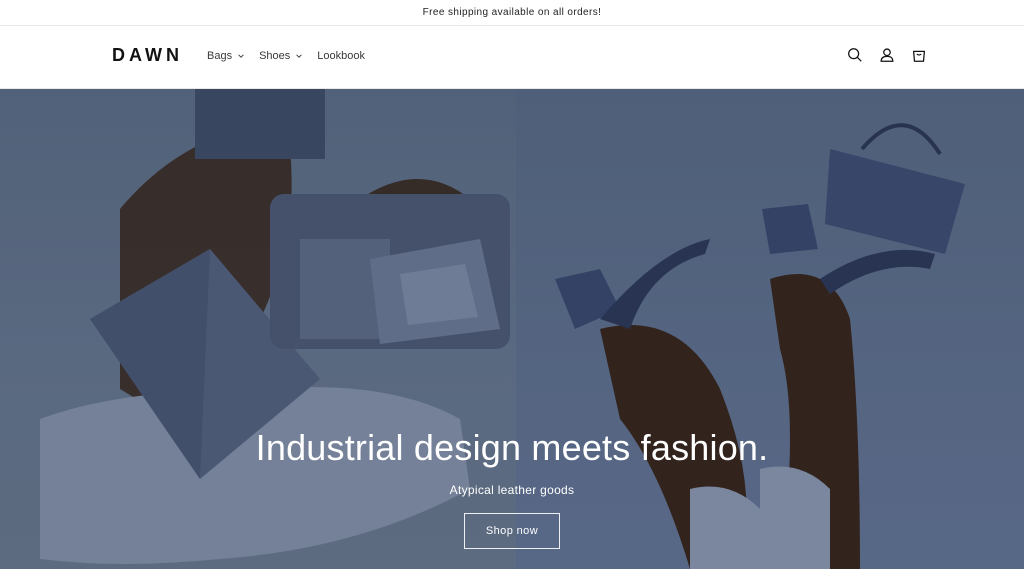 The width and height of the screenshot is (1024, 569). I want to click on hero-title: Industrial design meets fashion., so click(512, 447).